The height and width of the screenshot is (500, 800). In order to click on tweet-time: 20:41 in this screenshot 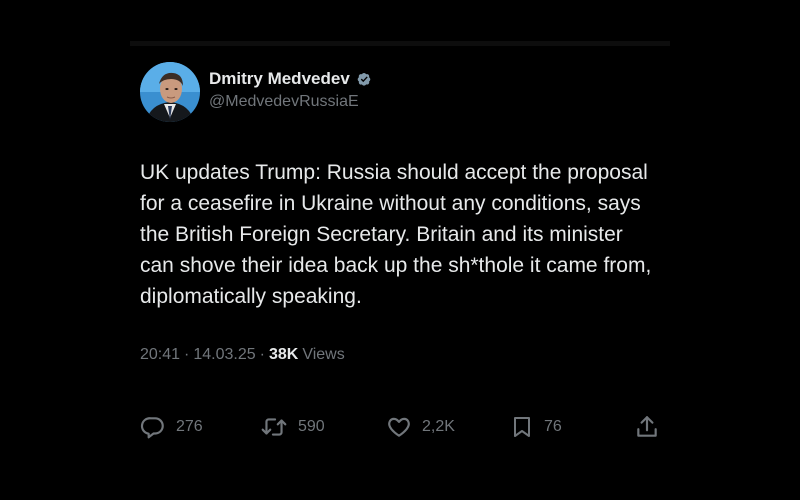, I will do `click(160, 355)`.